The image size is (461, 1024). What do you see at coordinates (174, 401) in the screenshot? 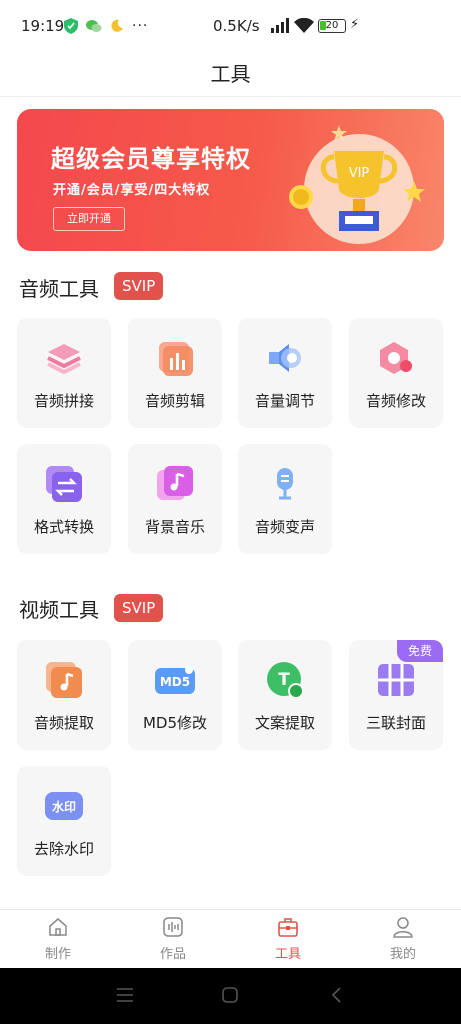
I see `tool-label: 音频剪辑` at bounding box center [174, 401].